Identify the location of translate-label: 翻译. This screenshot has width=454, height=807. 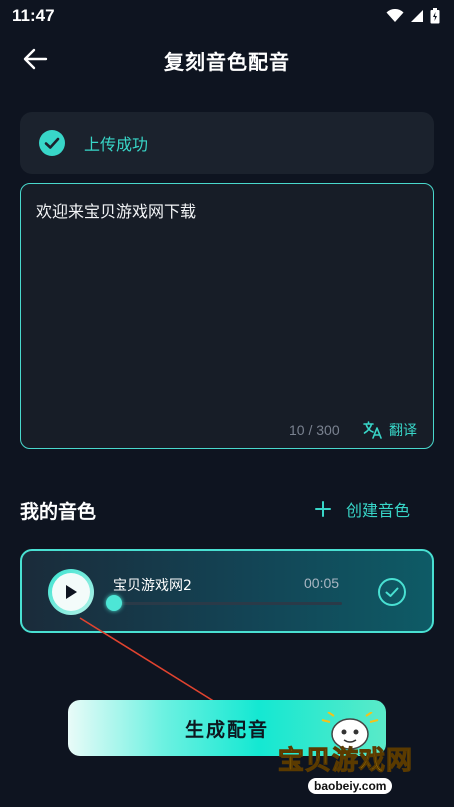
(403, 431).